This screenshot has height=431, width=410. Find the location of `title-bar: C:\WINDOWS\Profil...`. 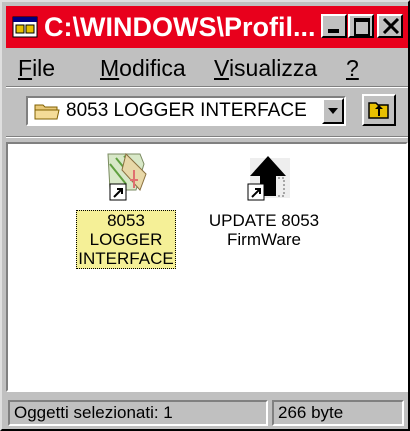

title-bar: C:\WINDOWS\Profil... is located at coordinates (207, 27).